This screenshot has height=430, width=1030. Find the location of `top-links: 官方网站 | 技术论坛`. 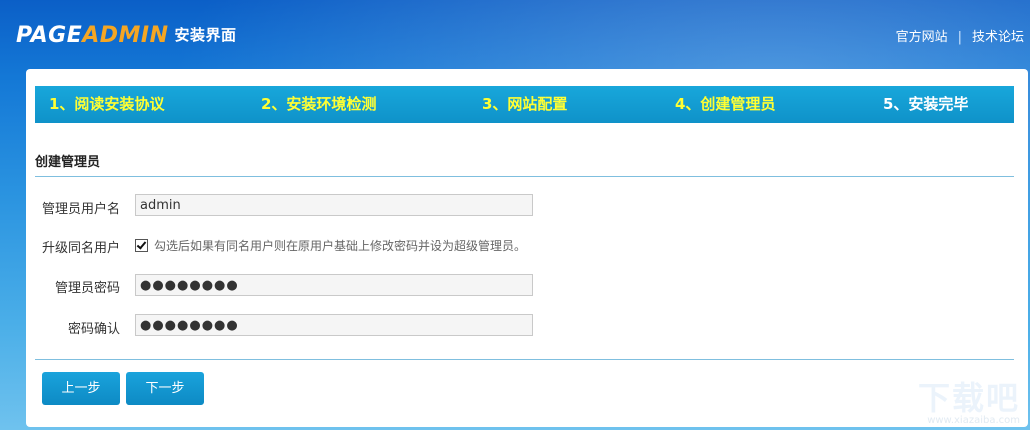

top-links: 官方网站 | 技术论坛 is located at coordinates (960, 35).